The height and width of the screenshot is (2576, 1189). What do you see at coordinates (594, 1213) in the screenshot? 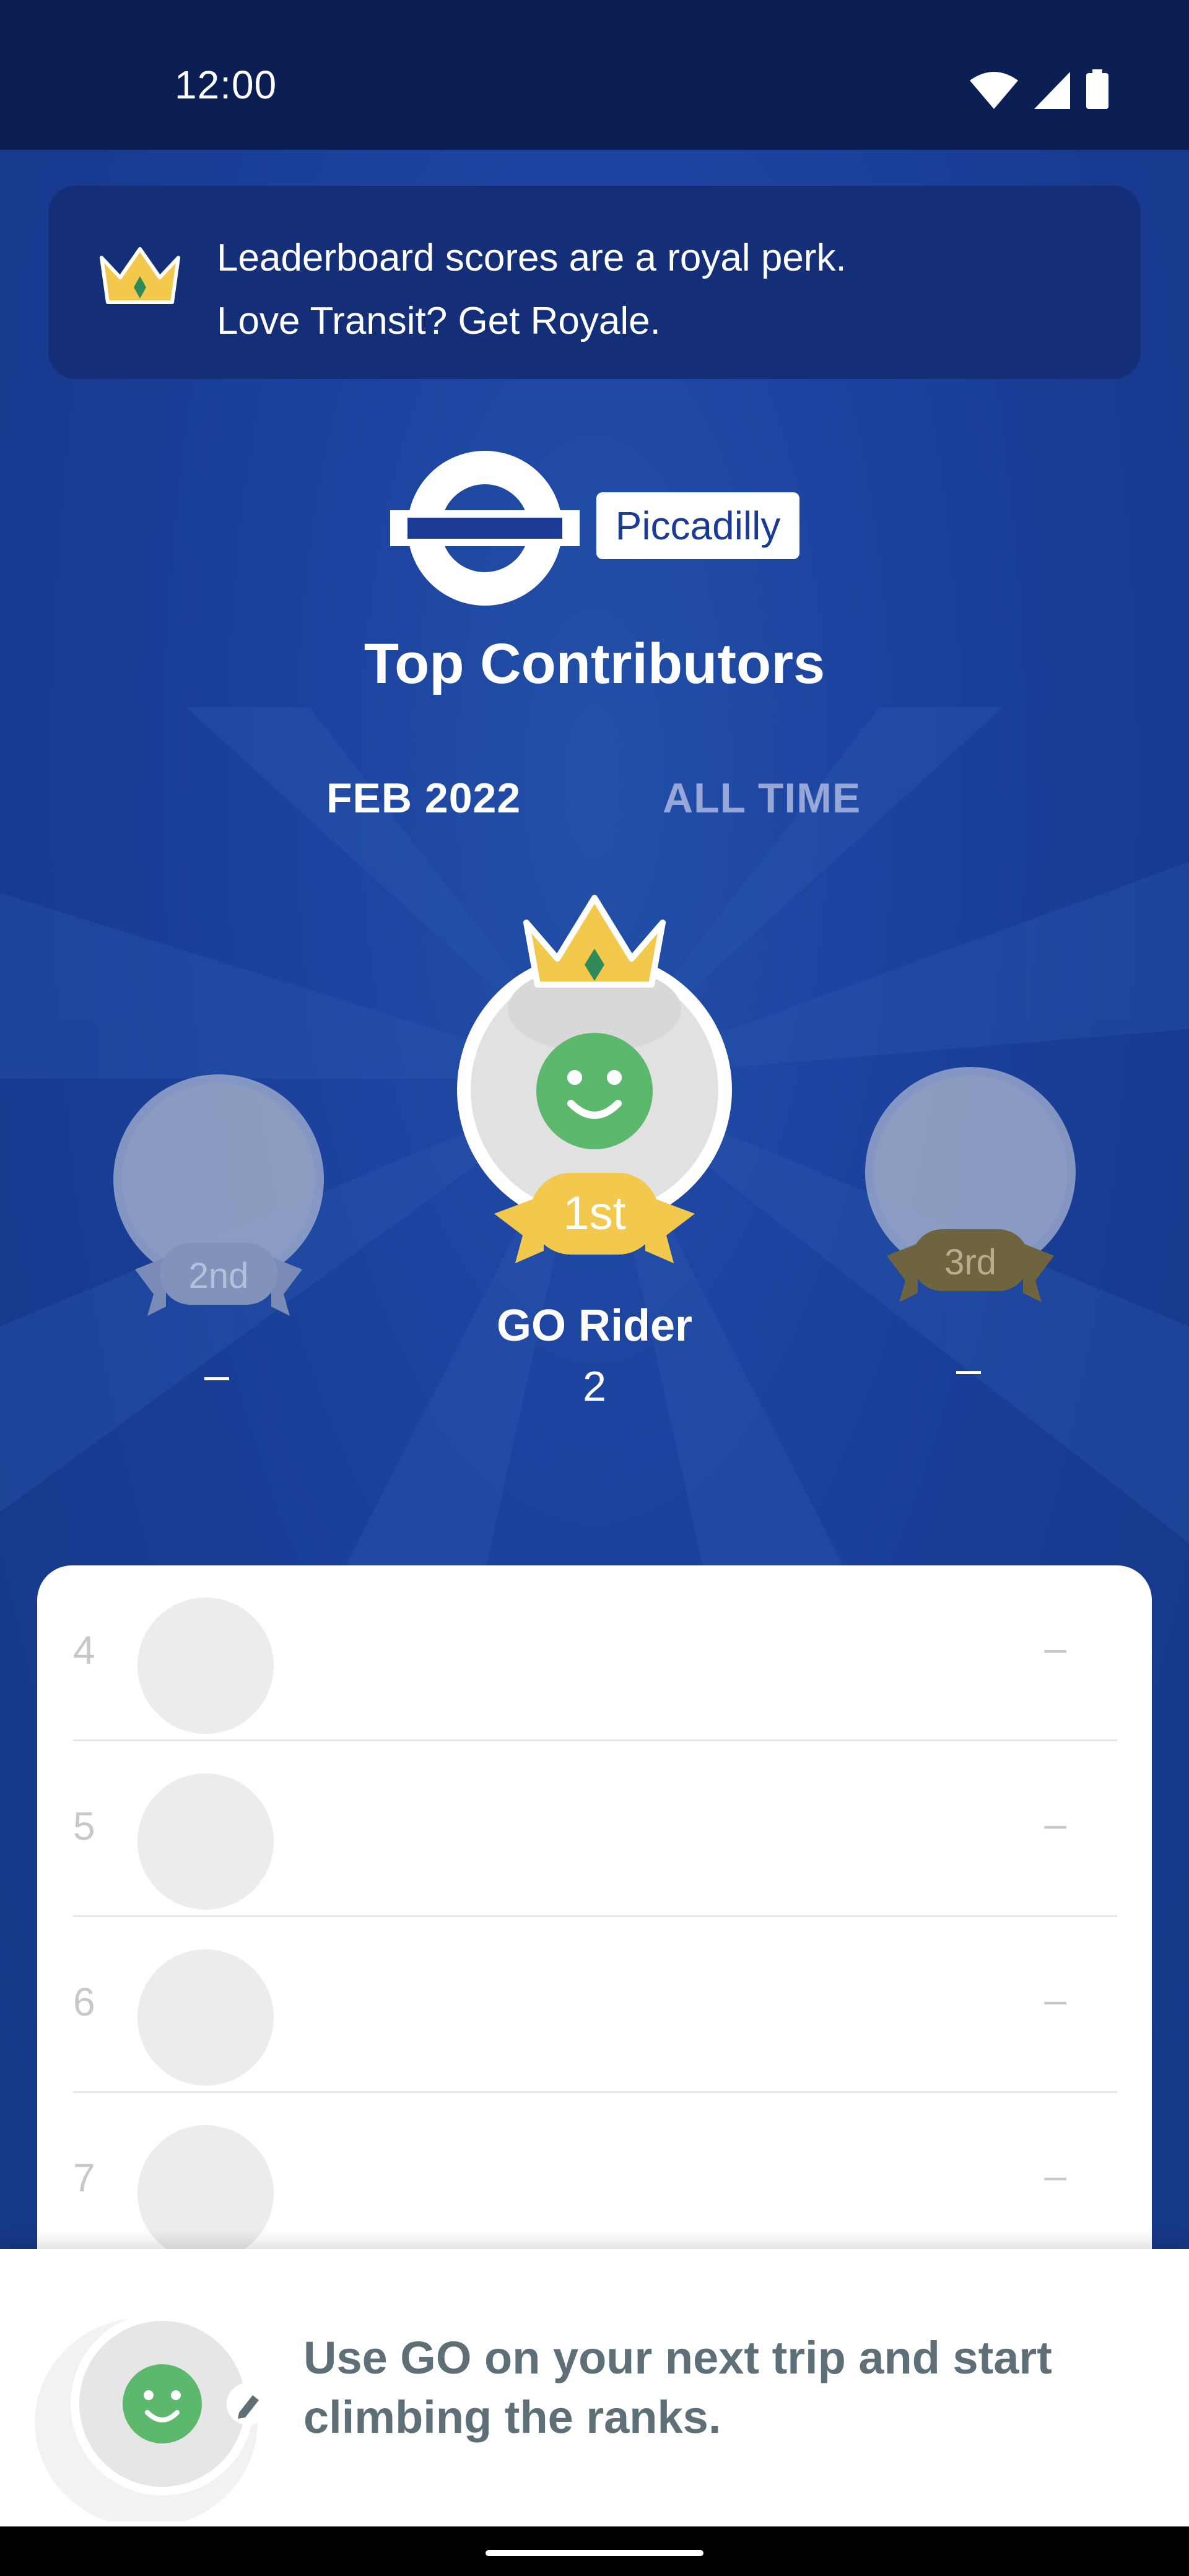
I see `first-place-label: 1st` at bounding box center [594, 1213].